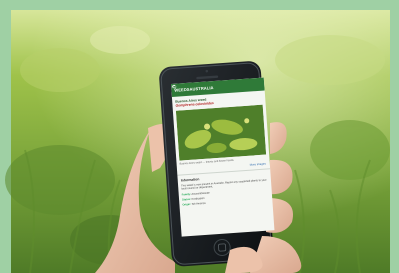 The height and width of the screenshot is (273, 399). What do you see at coordinates (186, 194) in the screenshot?
I see `field-key: Family:` at bounding box center [186, 194].